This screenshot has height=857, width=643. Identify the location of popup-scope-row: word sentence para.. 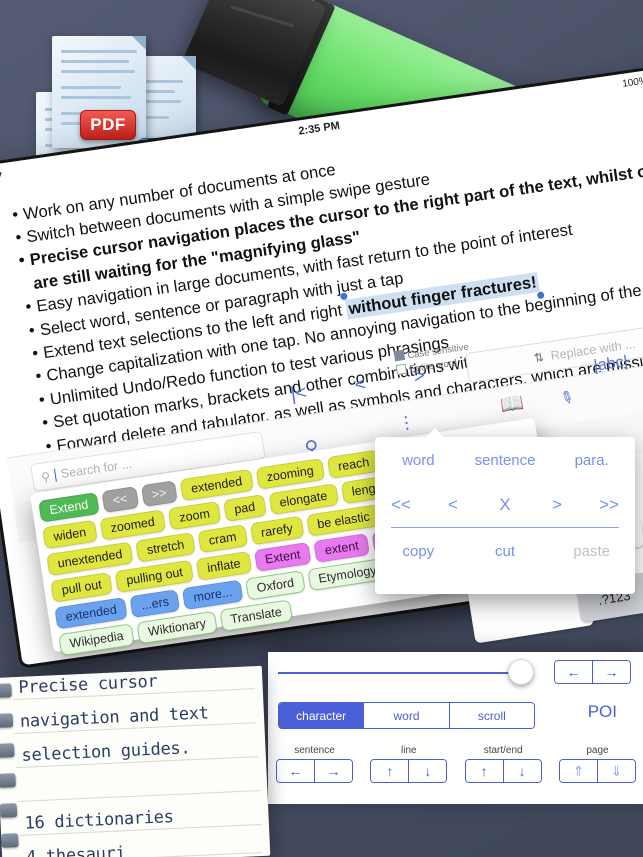
(505, 460).